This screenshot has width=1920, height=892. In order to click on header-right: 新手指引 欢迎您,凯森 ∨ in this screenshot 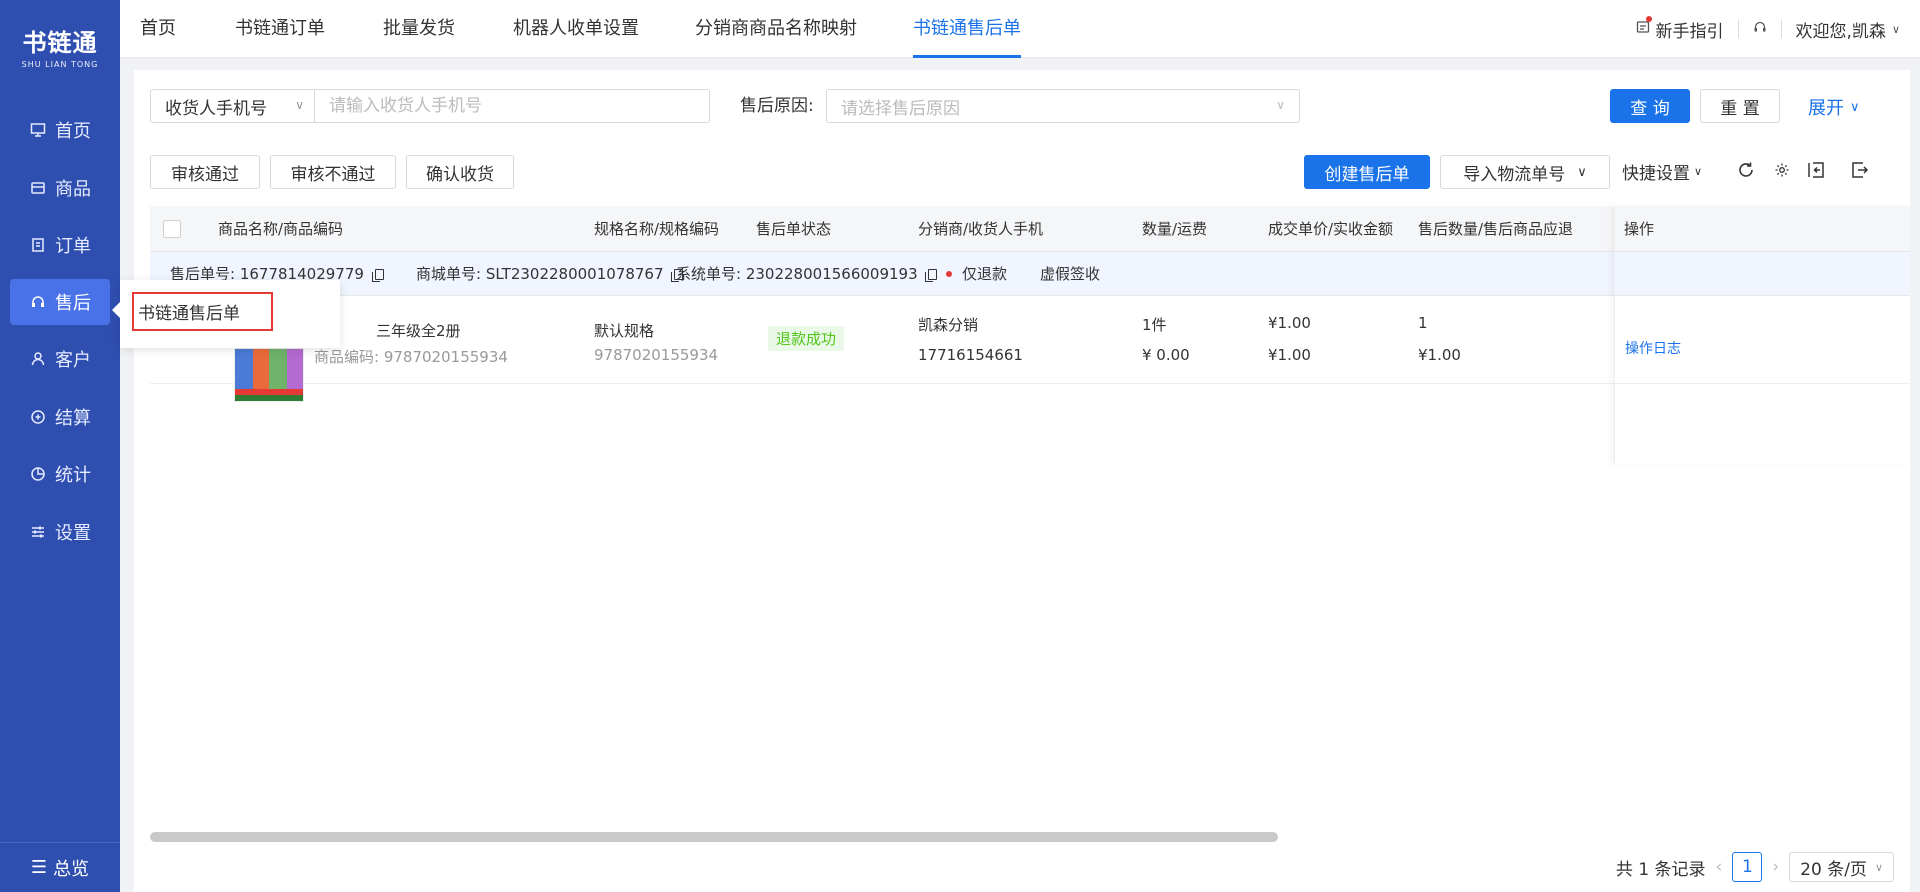, I will do `click(1768, 29)`.